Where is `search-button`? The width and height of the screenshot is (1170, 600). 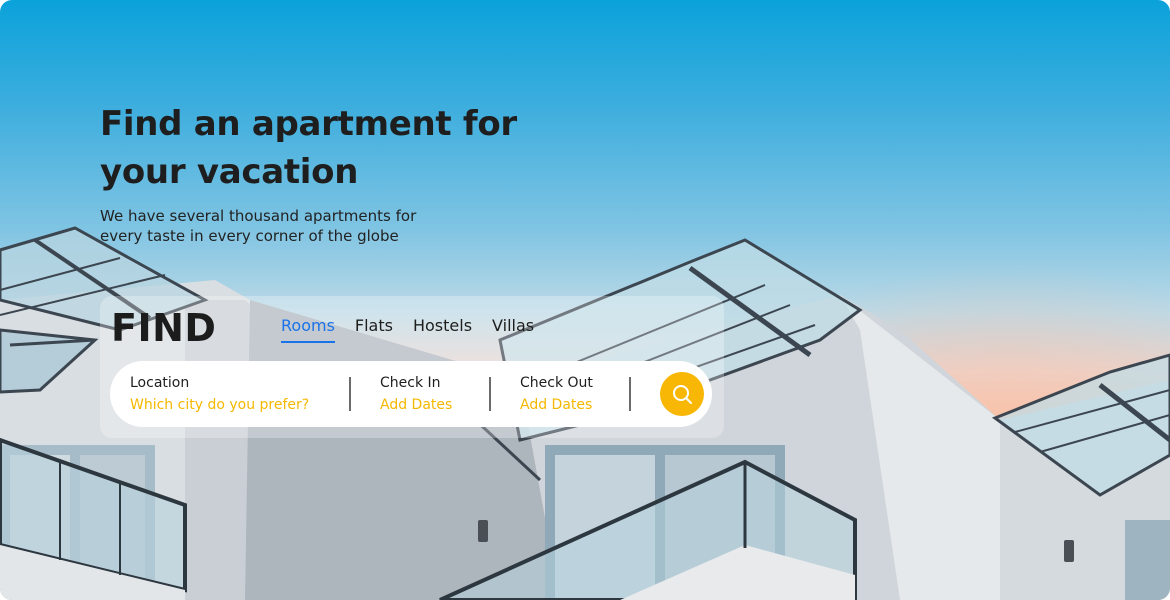
search-button is located at coordinates (682, 394).